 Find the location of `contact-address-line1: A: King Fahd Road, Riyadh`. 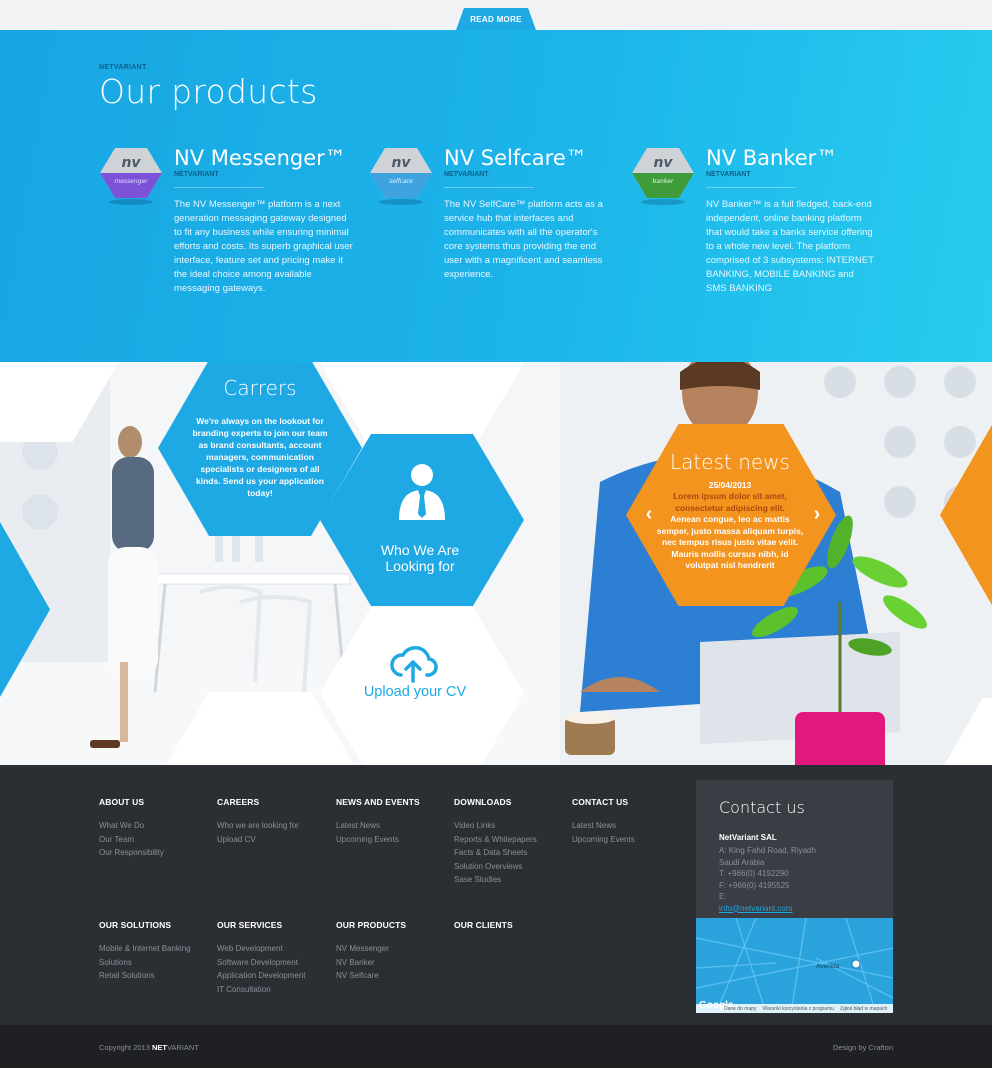

contact-address-line1: A: King Fahd Road, Riyadh is located at coordinates (767, 850).